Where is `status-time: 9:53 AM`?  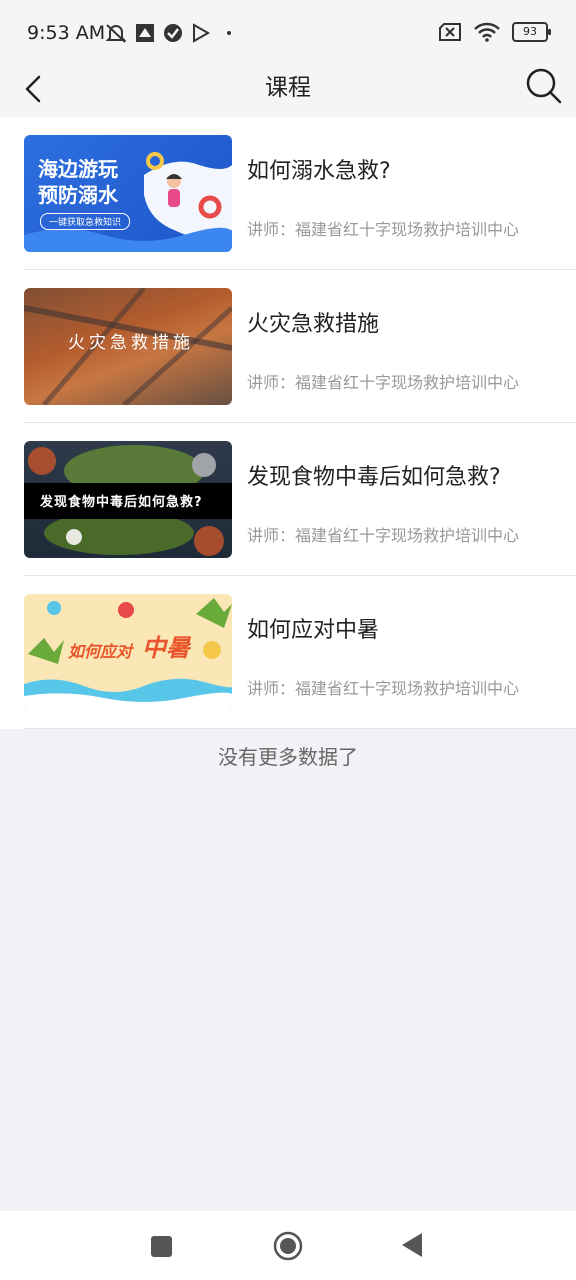
status-time: 9:53 AM is located at coordinates (66, 33).